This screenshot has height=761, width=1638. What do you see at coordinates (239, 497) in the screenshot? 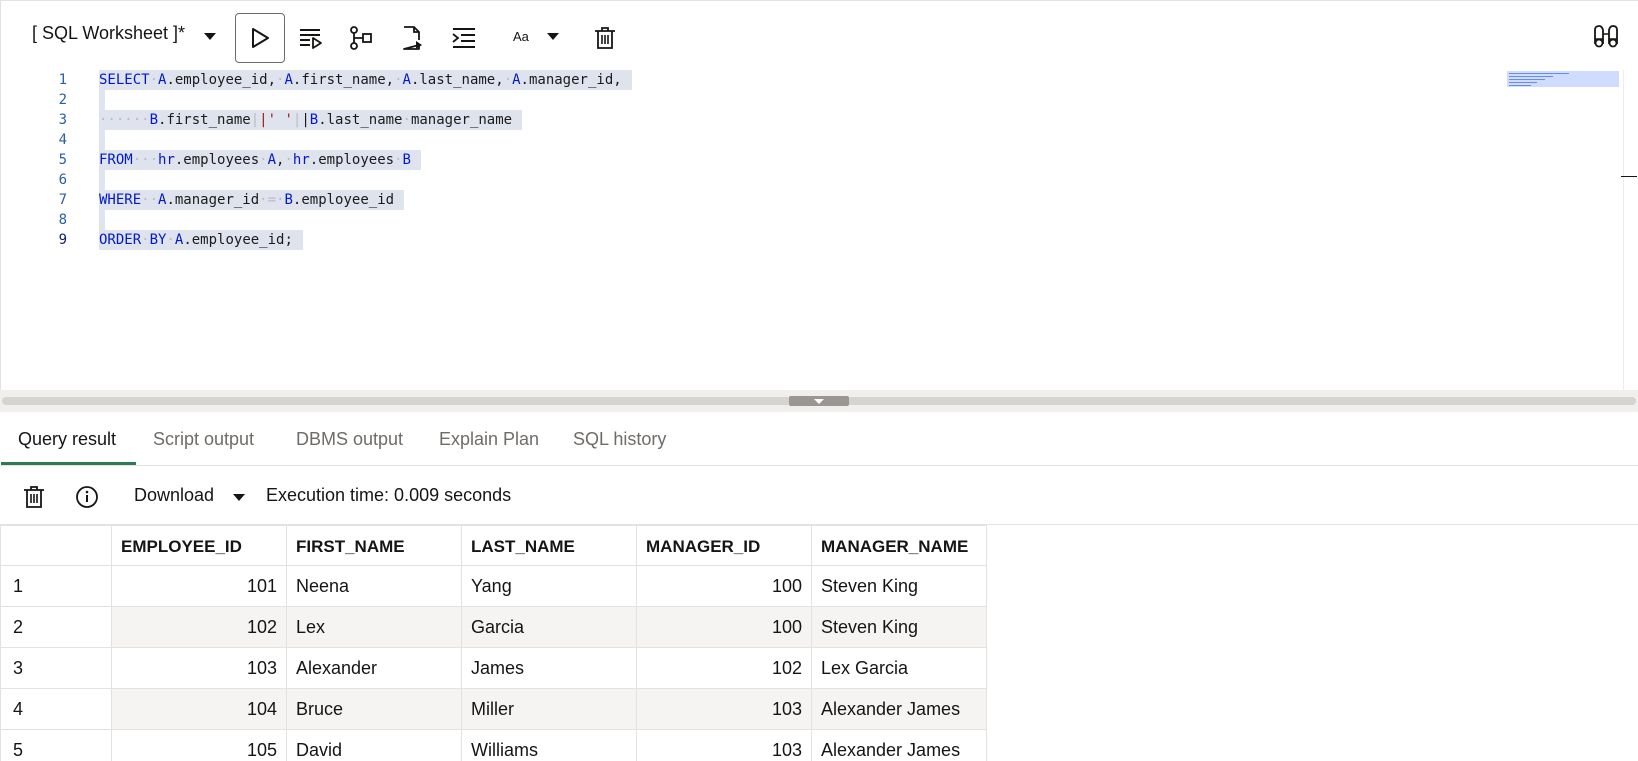
I see `download-chevron-down-icon` at bounding box center [239, 497].